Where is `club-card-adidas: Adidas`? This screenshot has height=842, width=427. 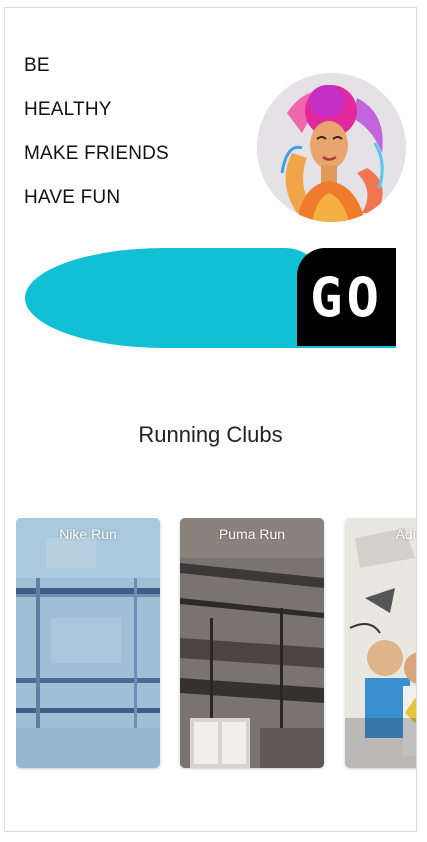 club-card-adidas: Adidas is located at coordinates (380, 643).